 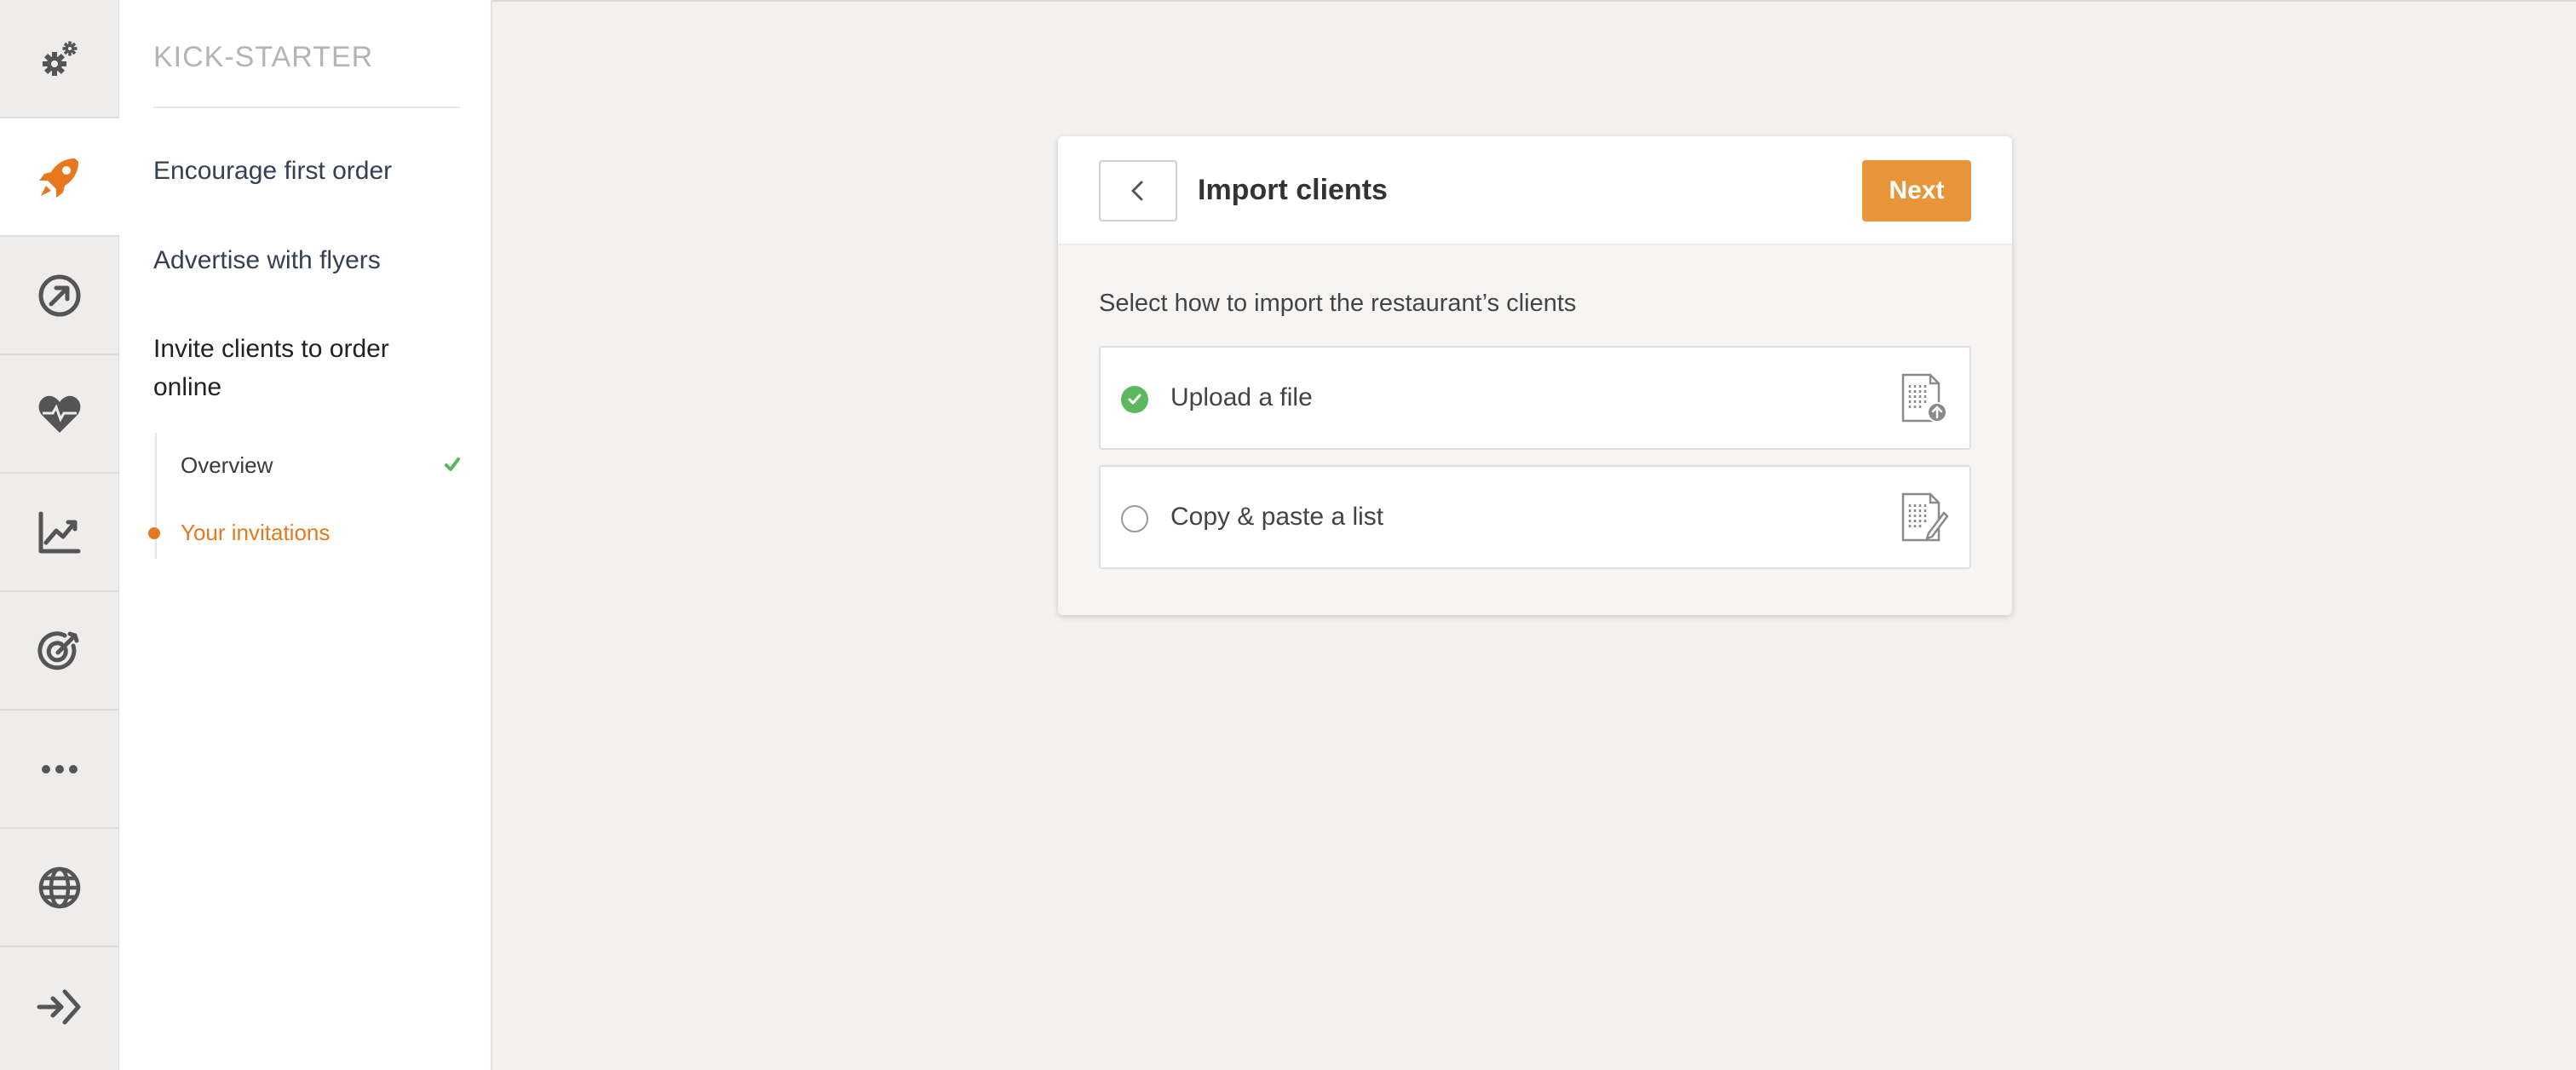 I want to click on line-chart-icon, so click(x=60, y=532).